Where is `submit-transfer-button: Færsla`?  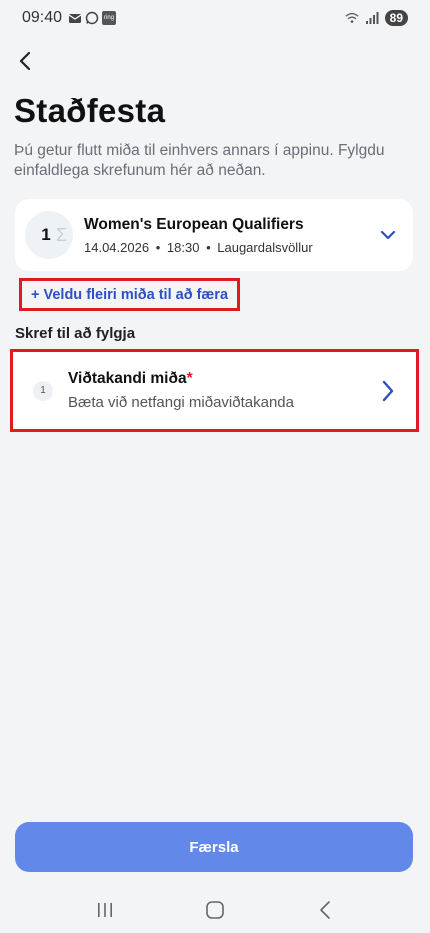 submit-transfer-button: Færsla is located at coordinates (214, 847).